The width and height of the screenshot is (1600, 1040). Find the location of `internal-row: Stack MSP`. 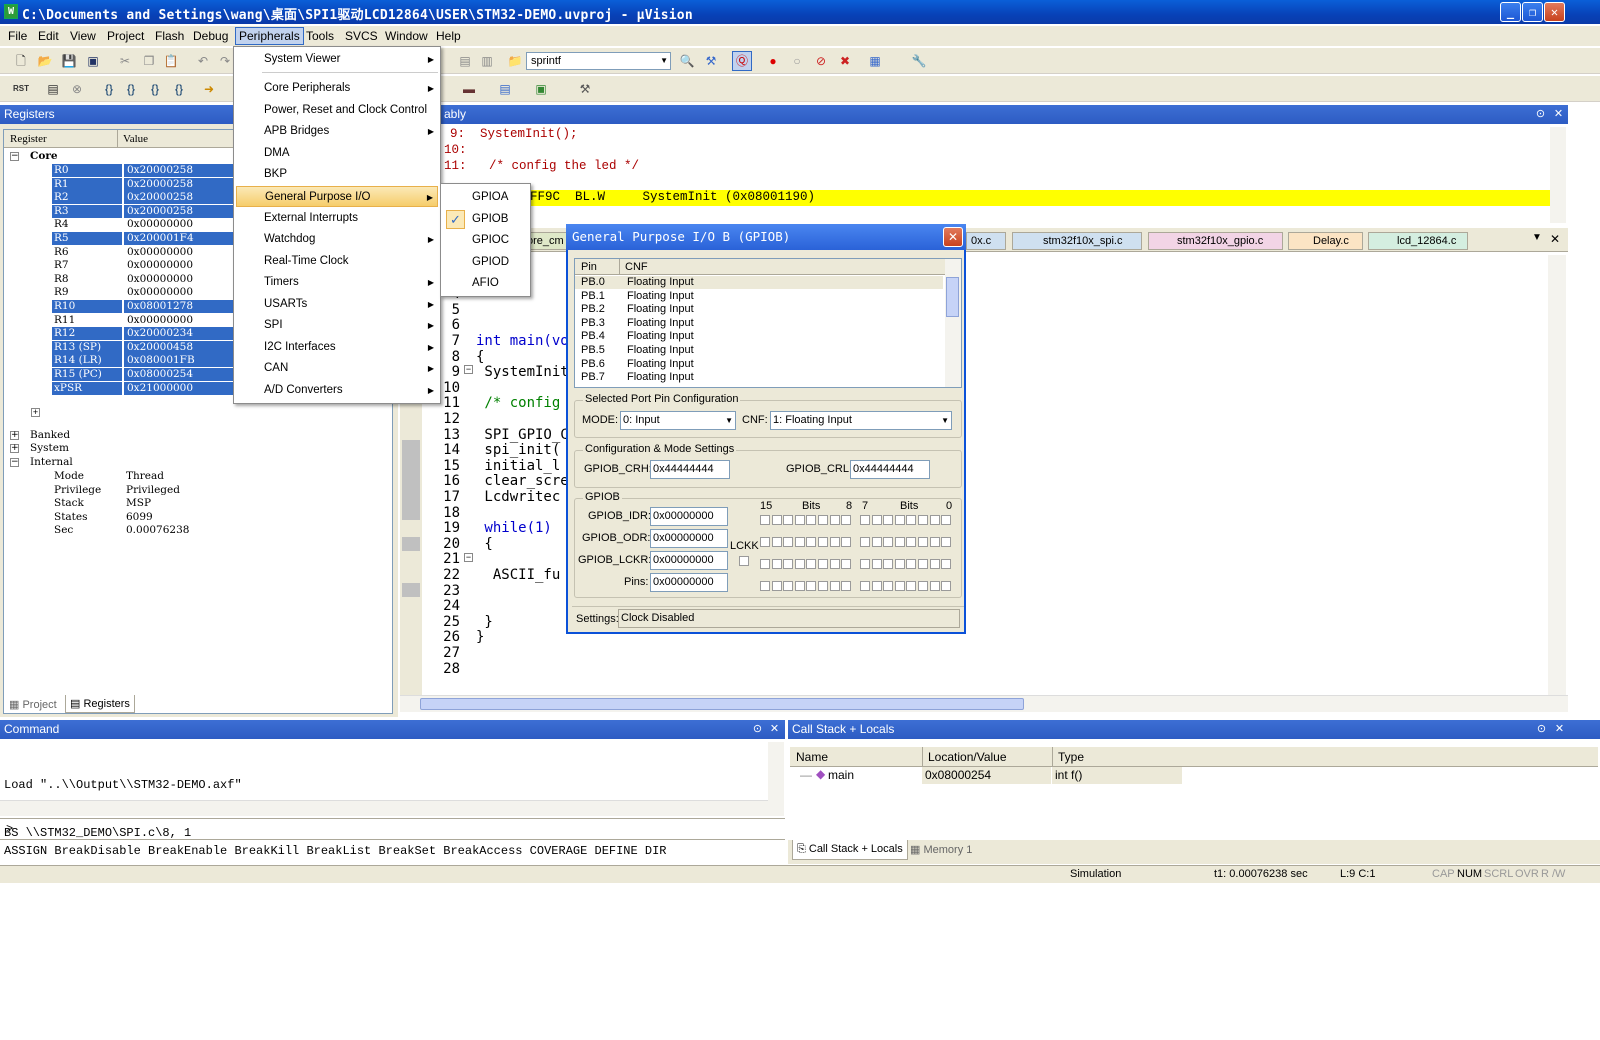

internal-row: Stack MSP is located at coordinates (194, 503).